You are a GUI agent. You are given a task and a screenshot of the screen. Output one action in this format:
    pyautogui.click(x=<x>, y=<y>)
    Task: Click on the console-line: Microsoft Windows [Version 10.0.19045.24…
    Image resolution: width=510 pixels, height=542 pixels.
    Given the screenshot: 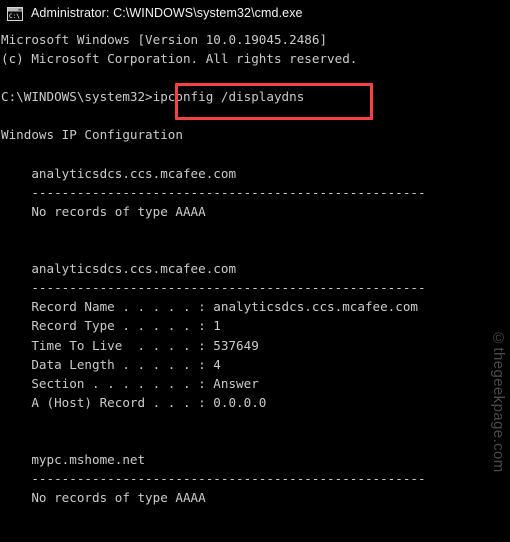 What is the action you would take?
    pyautogui.click(x=164, y=39)
    